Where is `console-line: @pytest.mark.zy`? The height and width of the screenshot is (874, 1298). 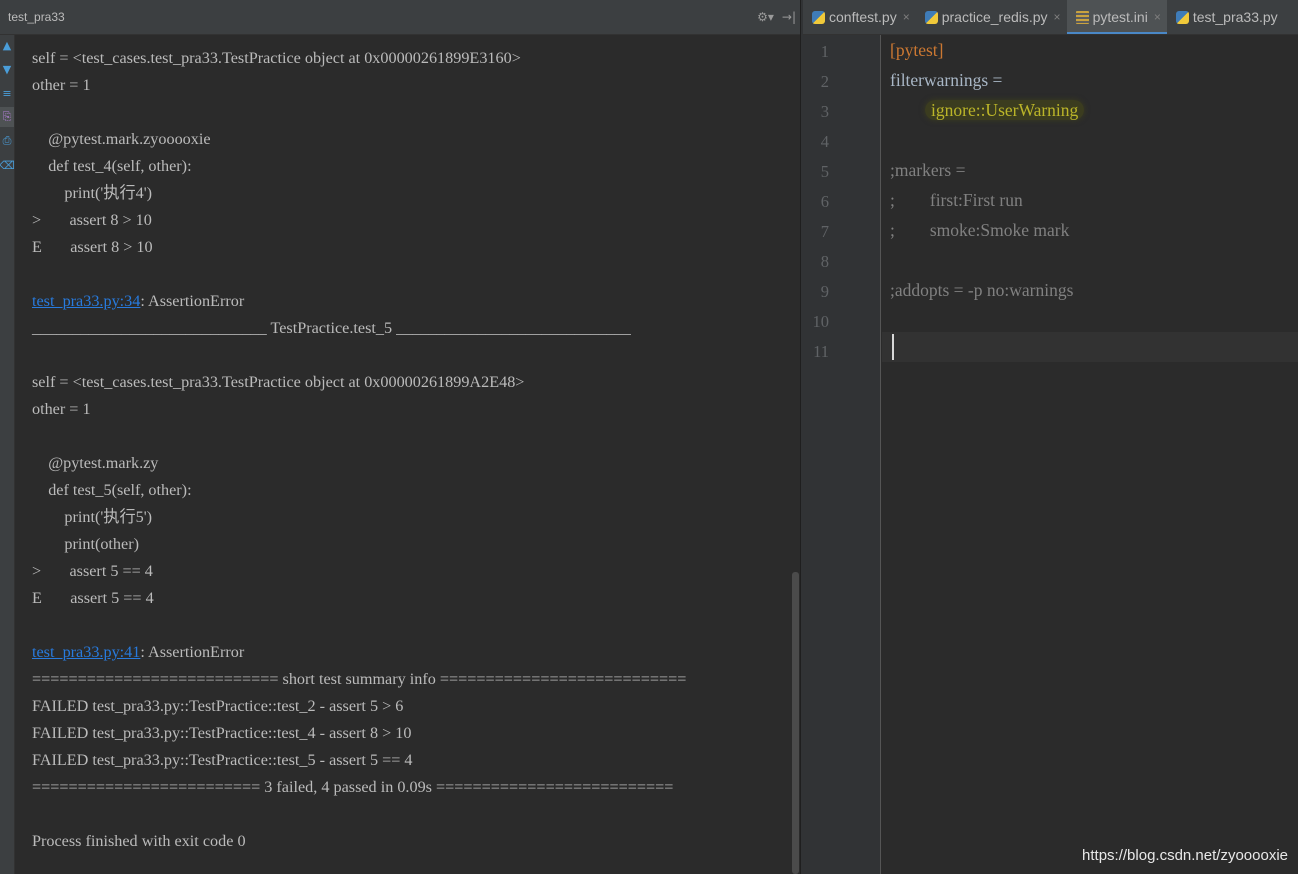 console-line: @pytest.mark.zy is located at coordinates (95, 463).